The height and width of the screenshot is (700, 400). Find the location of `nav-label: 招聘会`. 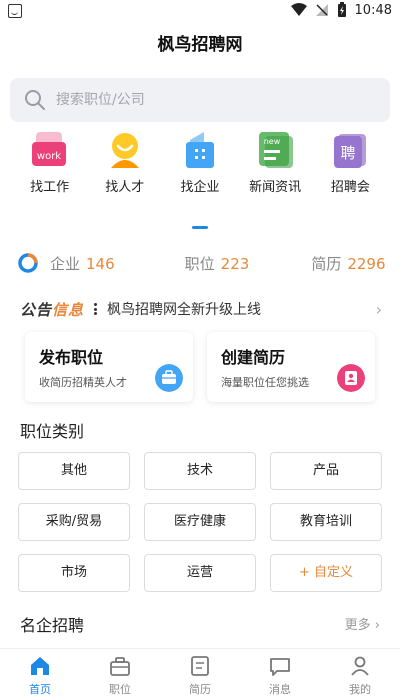

nav-label: 招聘会 is located at coordinates (350, 187).